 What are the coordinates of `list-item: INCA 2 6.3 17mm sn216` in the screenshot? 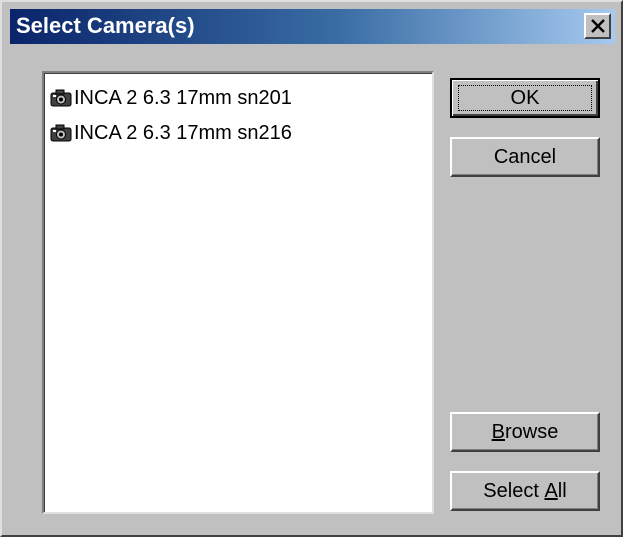 It's located at (171, 133).